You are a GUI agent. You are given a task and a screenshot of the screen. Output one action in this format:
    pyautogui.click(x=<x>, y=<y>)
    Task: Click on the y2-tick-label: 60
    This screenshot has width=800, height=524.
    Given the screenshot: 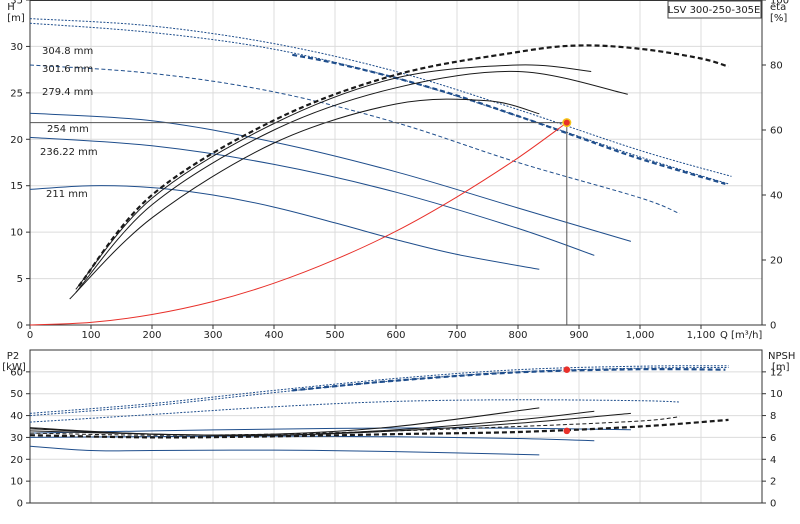 What is the action you would take?
    pyautogui.click(x=776, y=131)
    